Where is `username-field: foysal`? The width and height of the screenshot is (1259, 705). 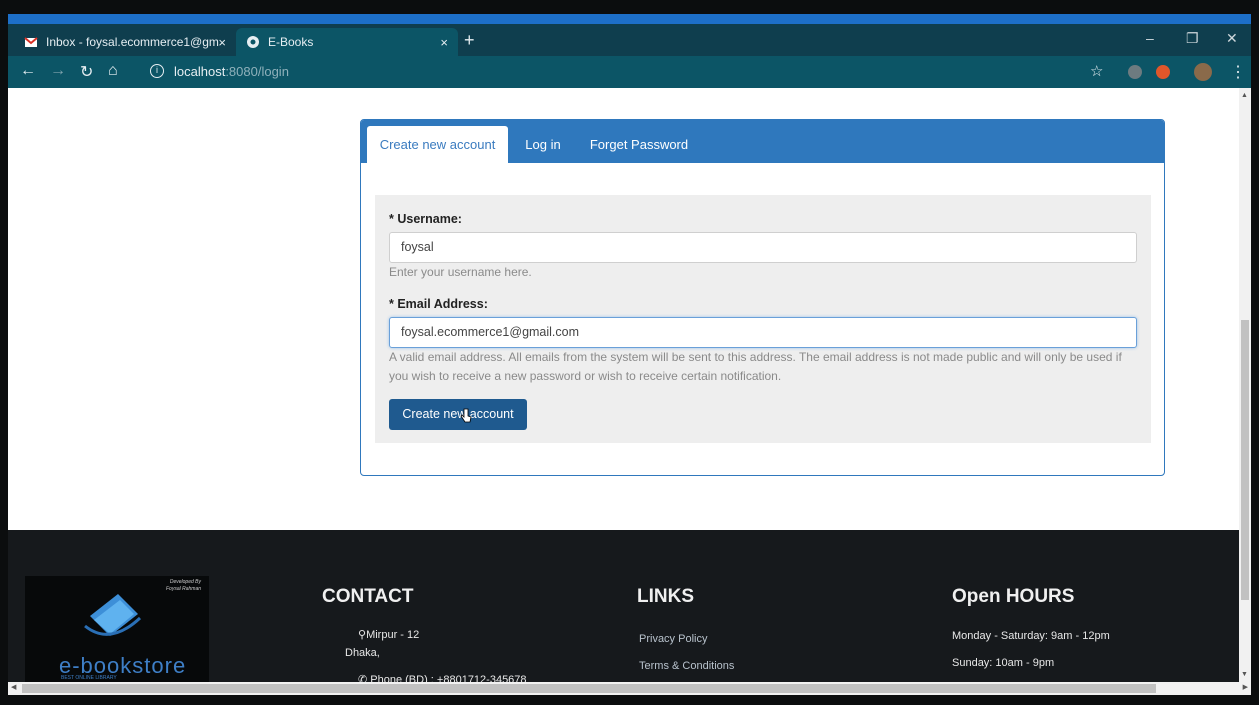
username-field: foysal is located at coordinates (763, 247).